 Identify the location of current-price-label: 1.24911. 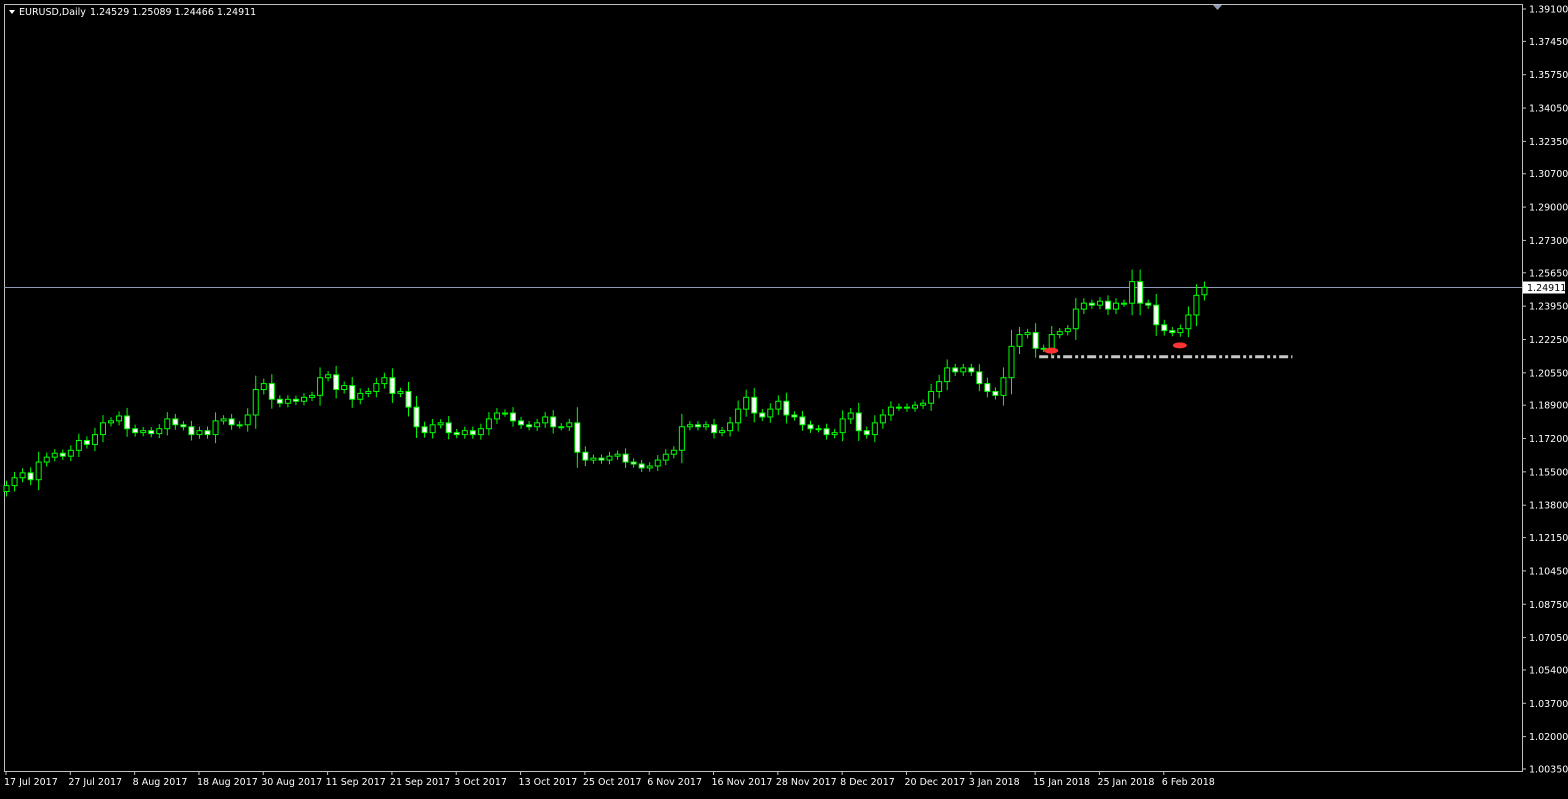
(1546, 288).